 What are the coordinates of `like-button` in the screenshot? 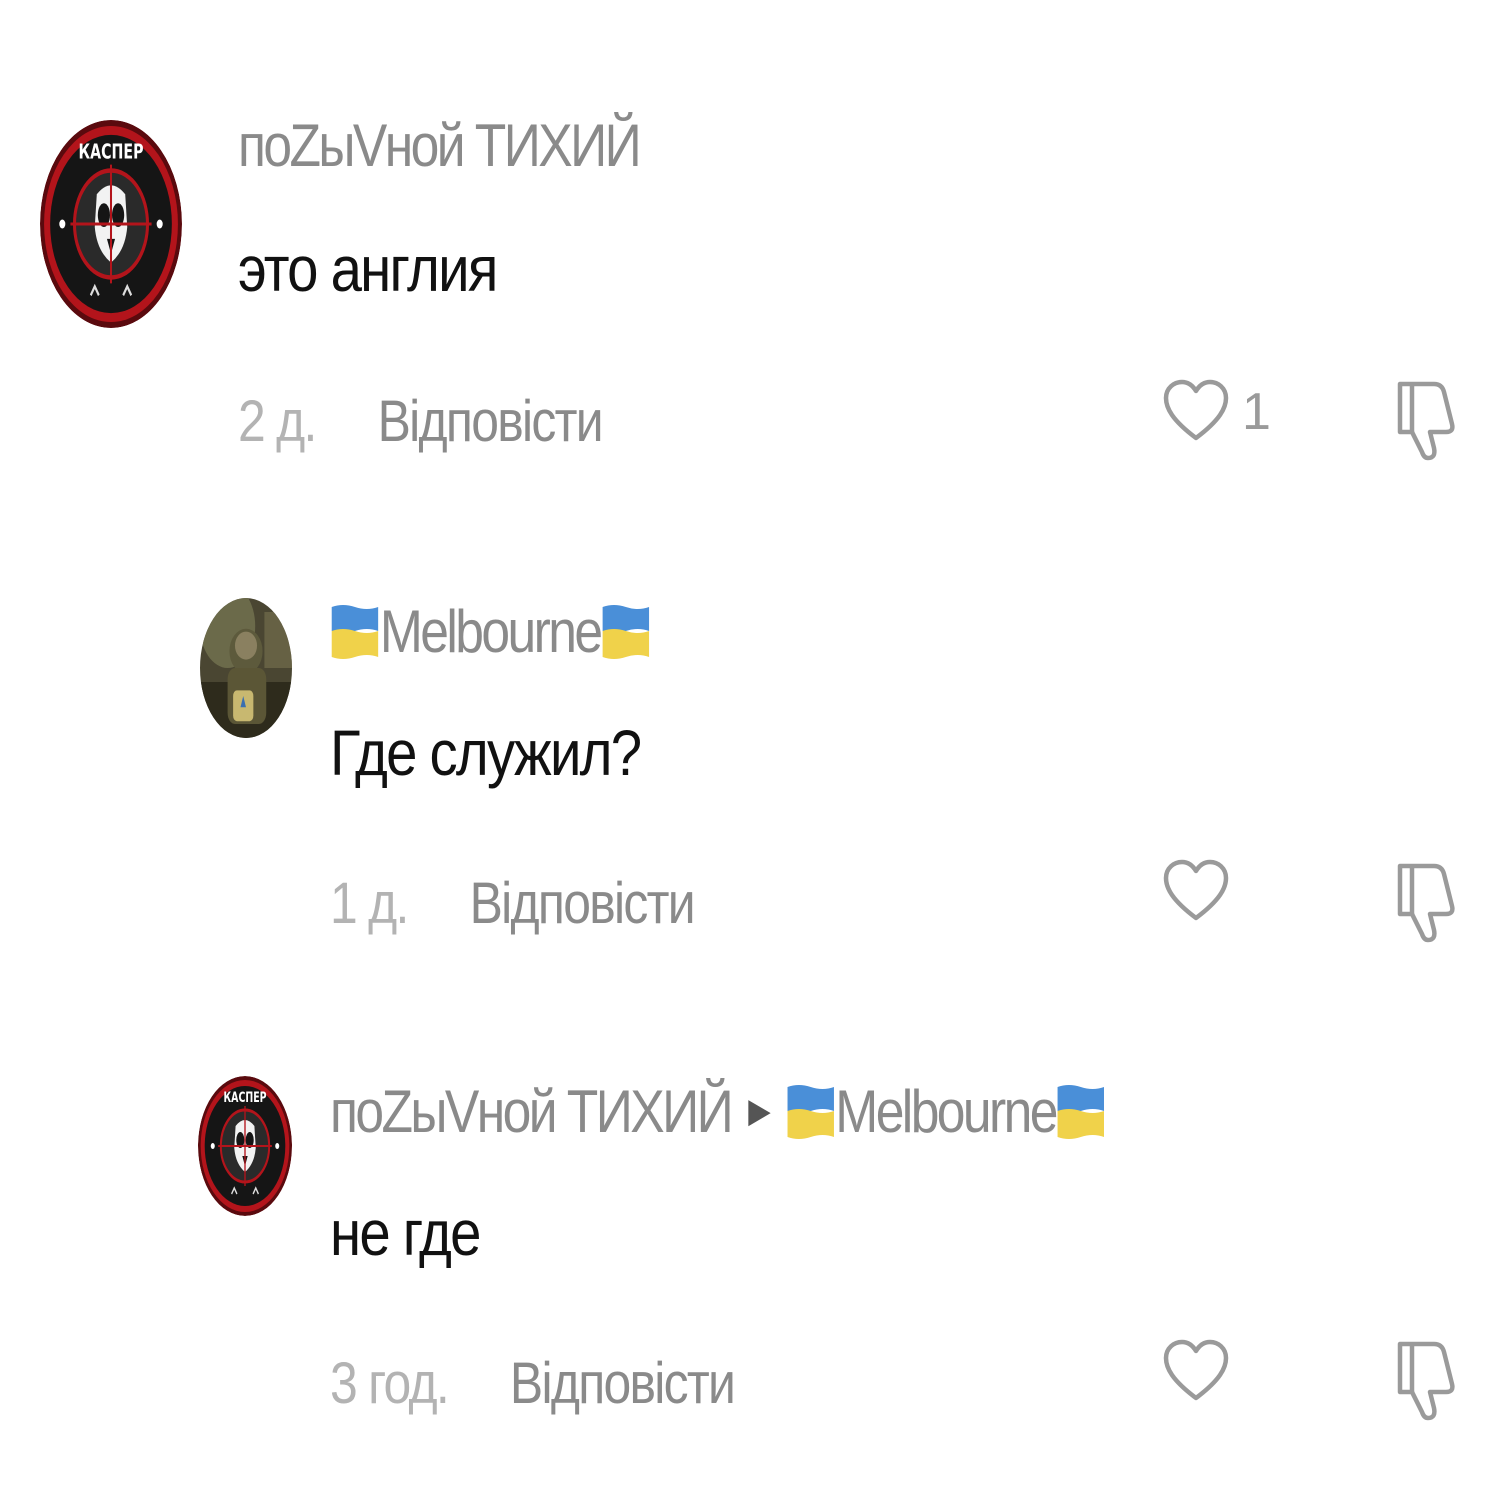 It's located at (1196, 1372).